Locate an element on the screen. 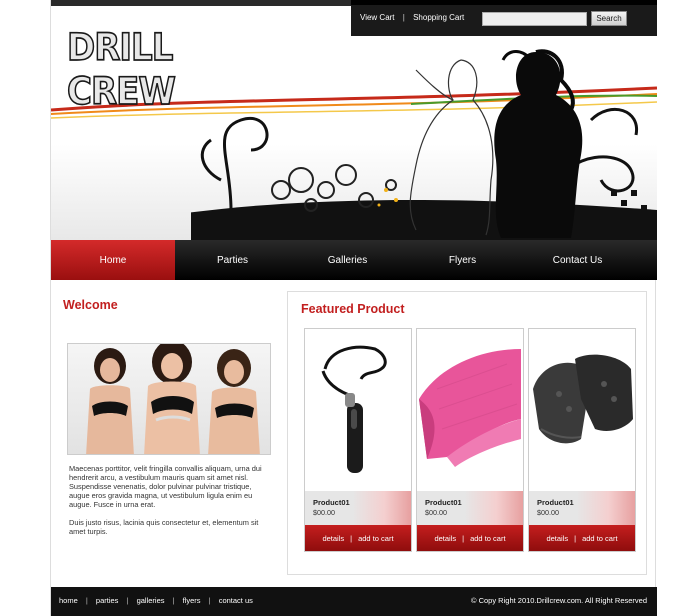 The height and width of the screenshot is (616, 700). footer-link-contact-us: contact us is located at coordinates (236, 600).